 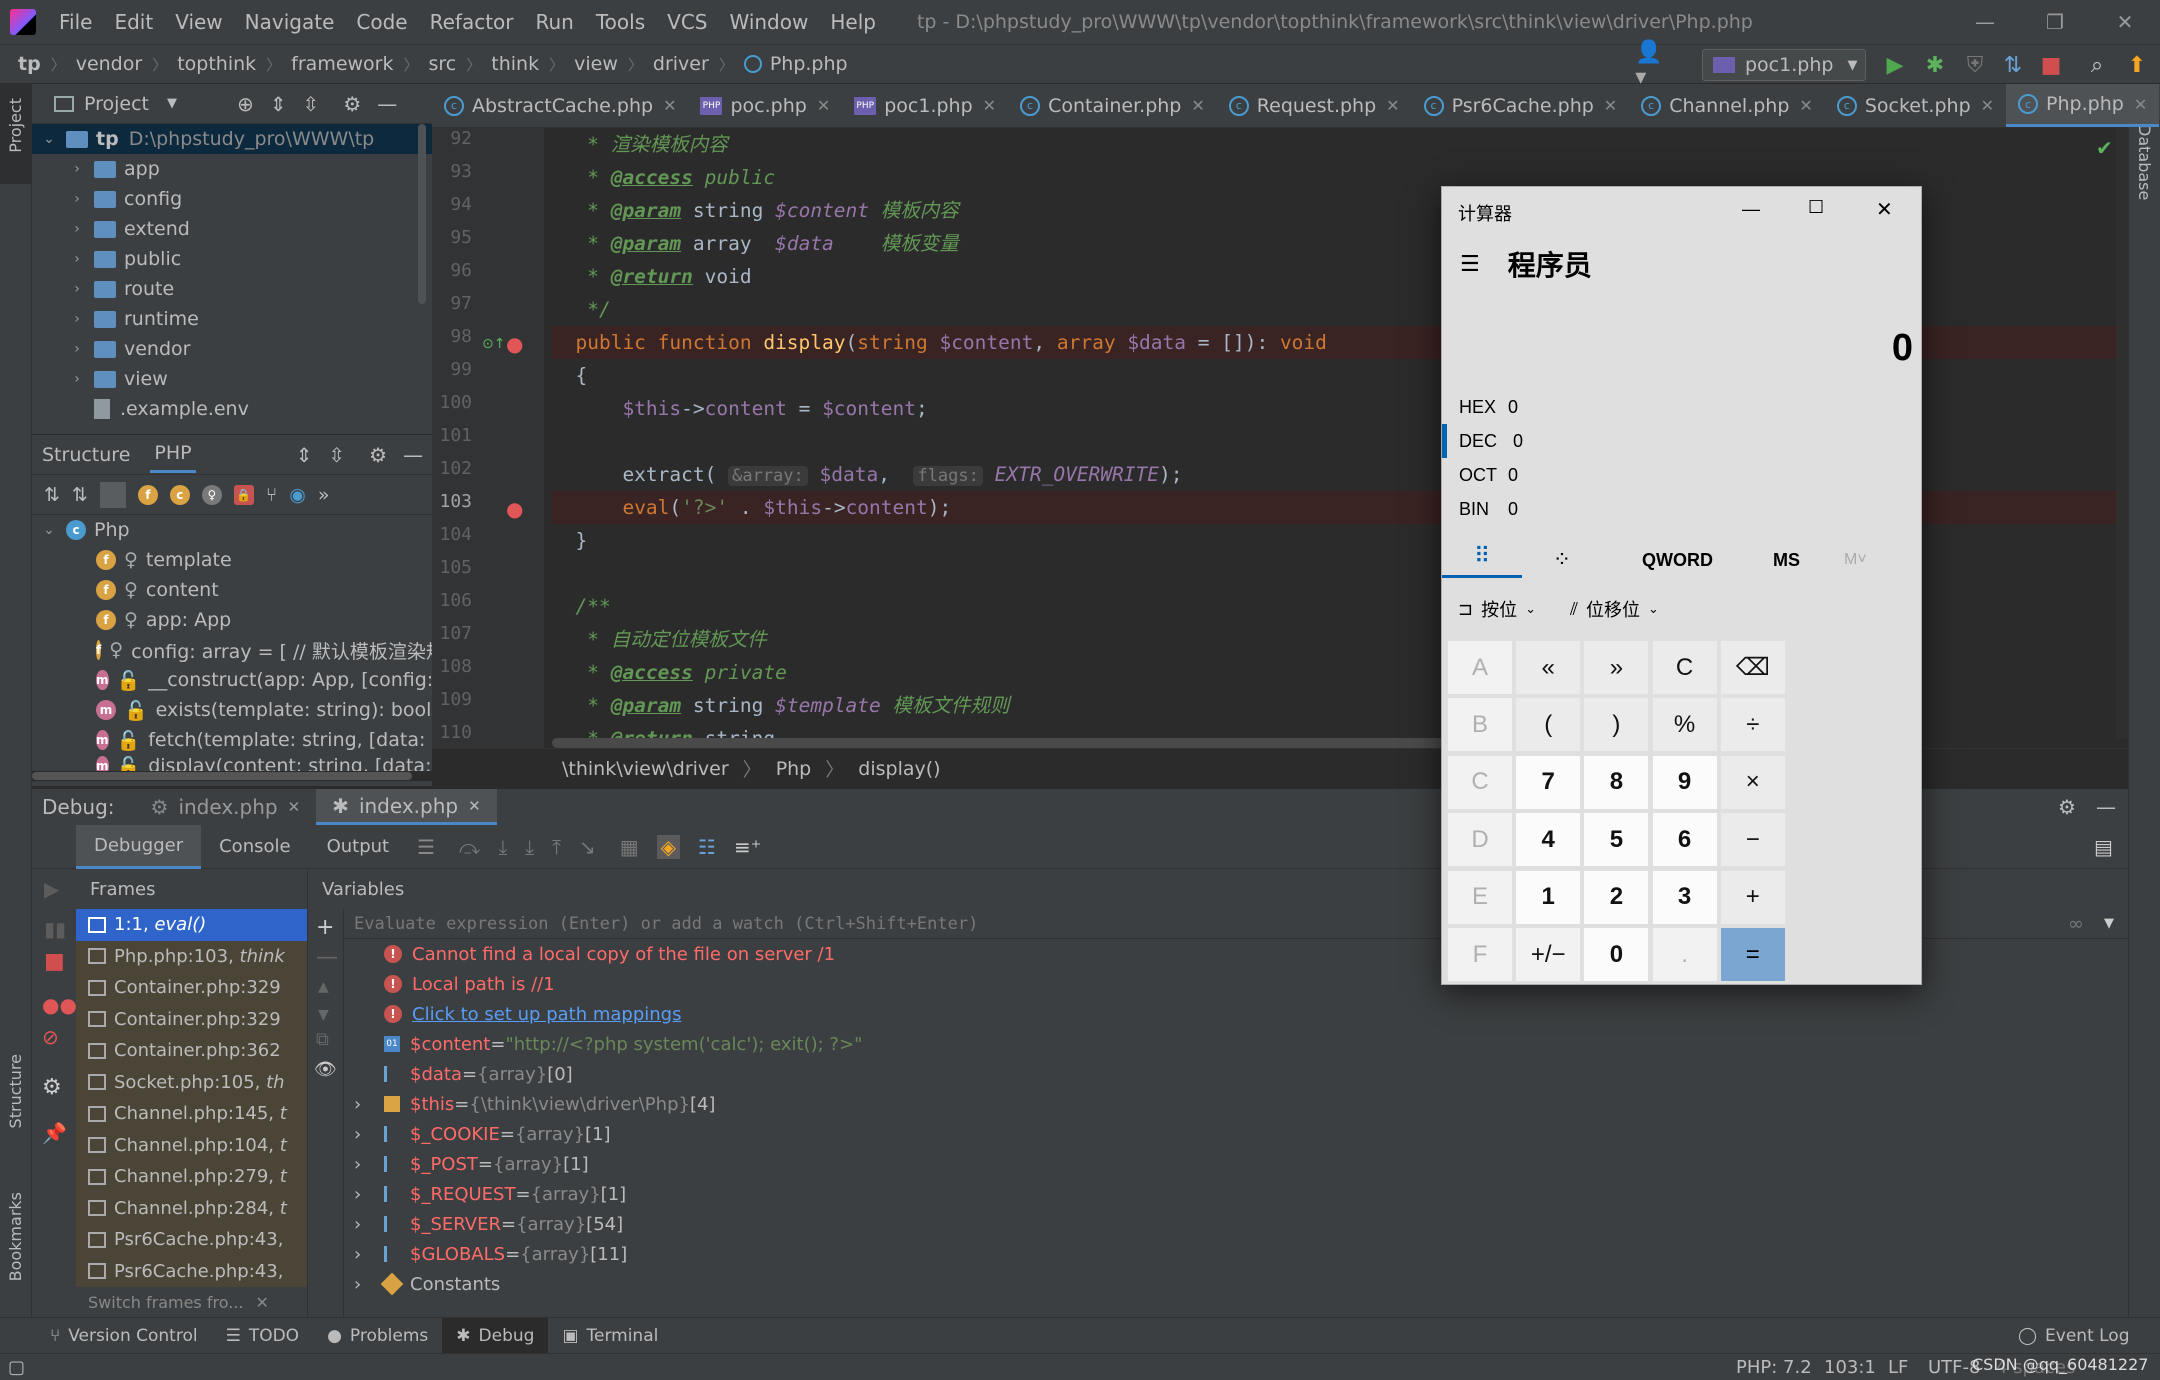 What do you see at coordinates (1548, 667) in the screenshot?
I see `key-lshift: «` at bounding box center [1548, 667].